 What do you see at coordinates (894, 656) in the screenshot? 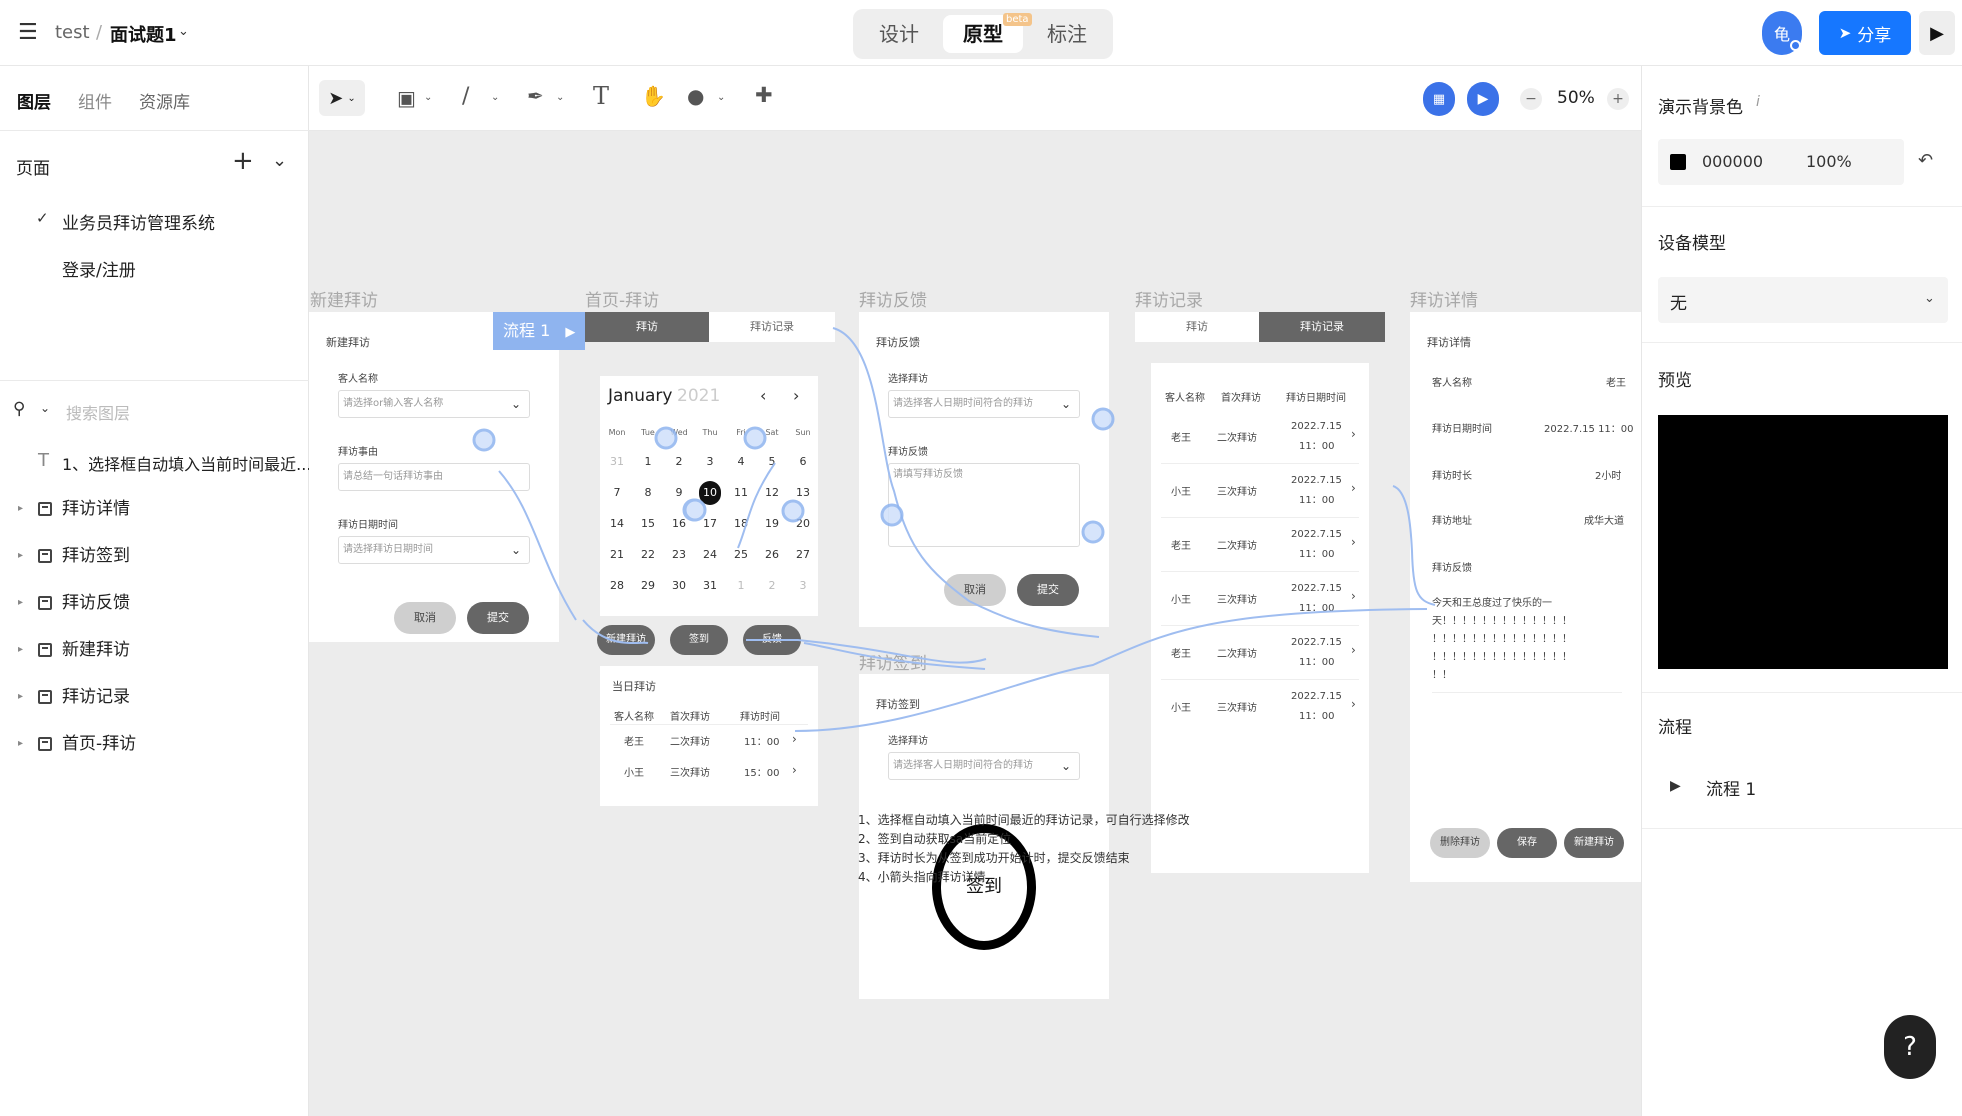
I see `connector-checkin` at bounding box center [894, 656].